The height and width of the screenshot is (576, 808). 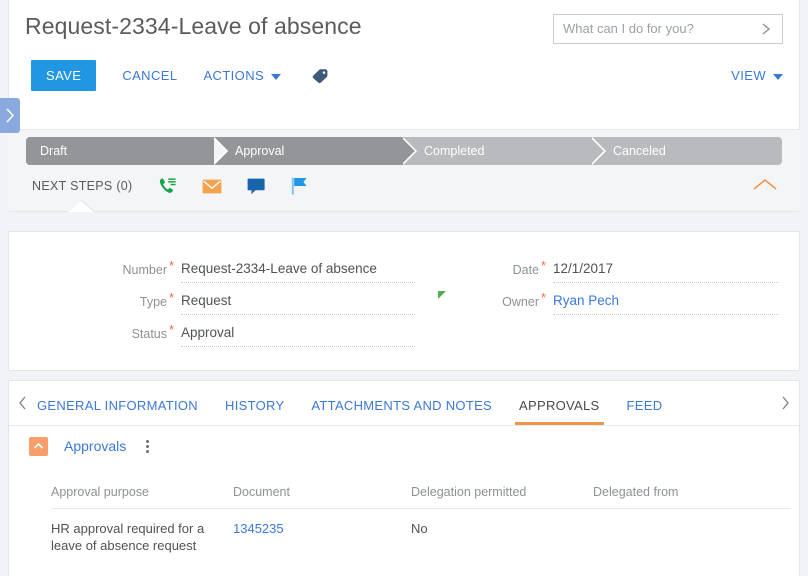 I want to click on approvals-section-title: Approvals, so click(x=95, y=446).